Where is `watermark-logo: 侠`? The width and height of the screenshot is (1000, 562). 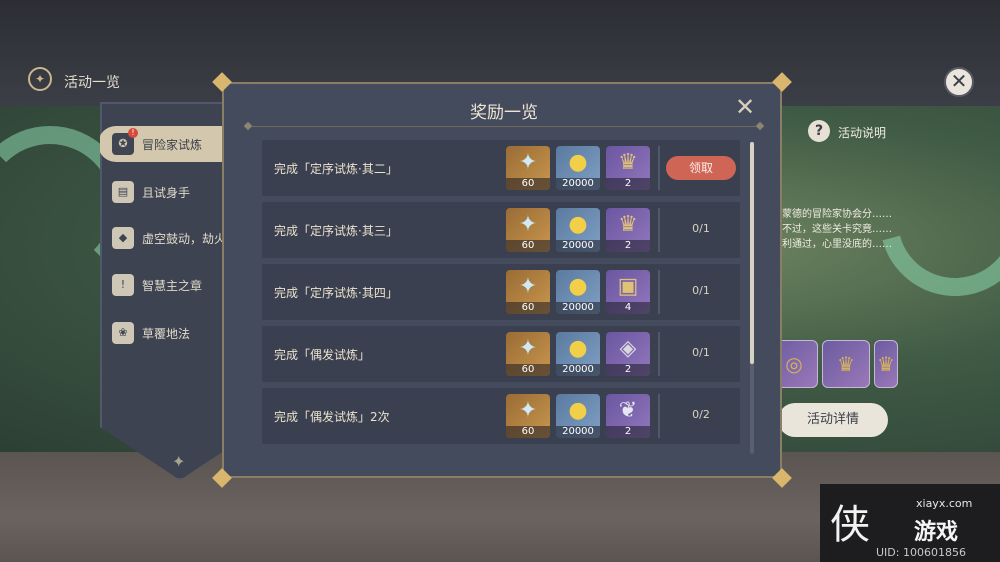
watermark-logo: 侠 is located at coordinates (850, 525).